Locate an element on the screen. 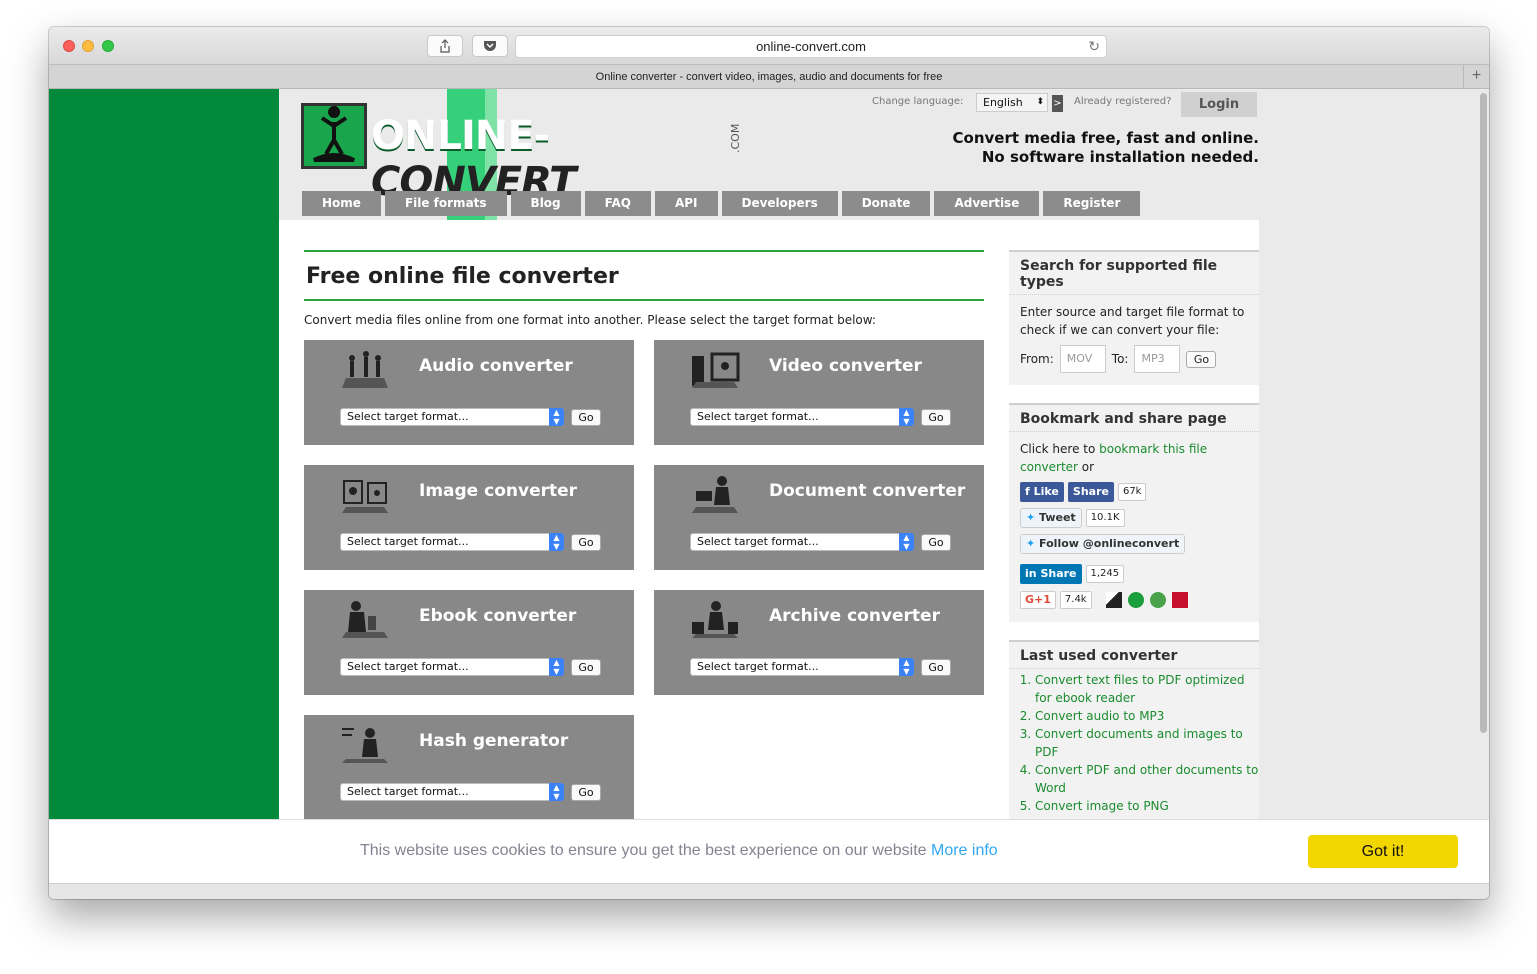  zoom-window-button is located at coordinates (108, 46).